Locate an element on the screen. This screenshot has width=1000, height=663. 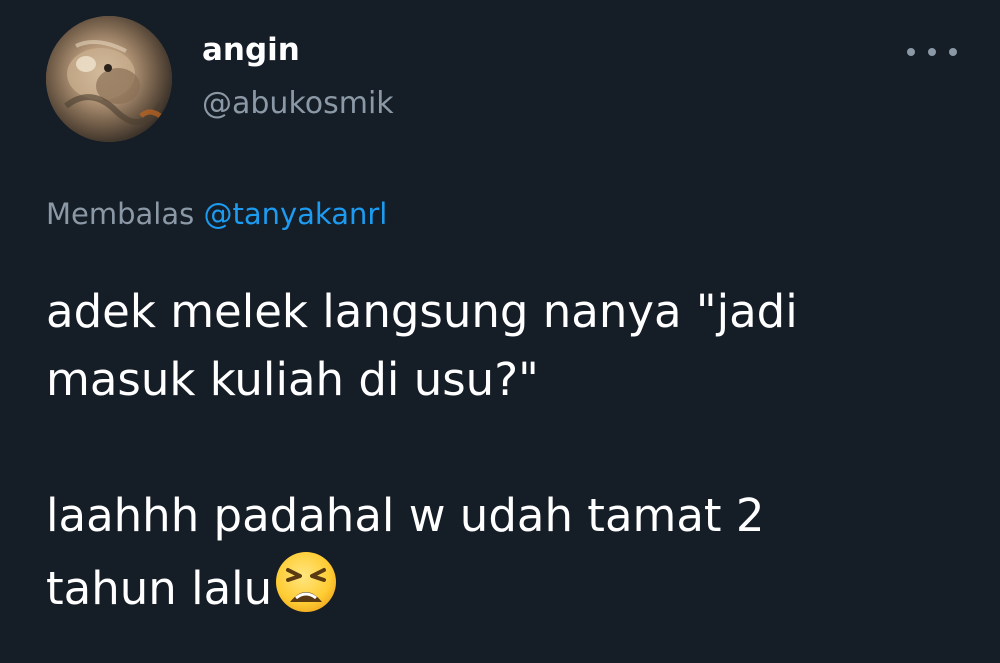
more-options-icon is located at coordinates (911, 52).